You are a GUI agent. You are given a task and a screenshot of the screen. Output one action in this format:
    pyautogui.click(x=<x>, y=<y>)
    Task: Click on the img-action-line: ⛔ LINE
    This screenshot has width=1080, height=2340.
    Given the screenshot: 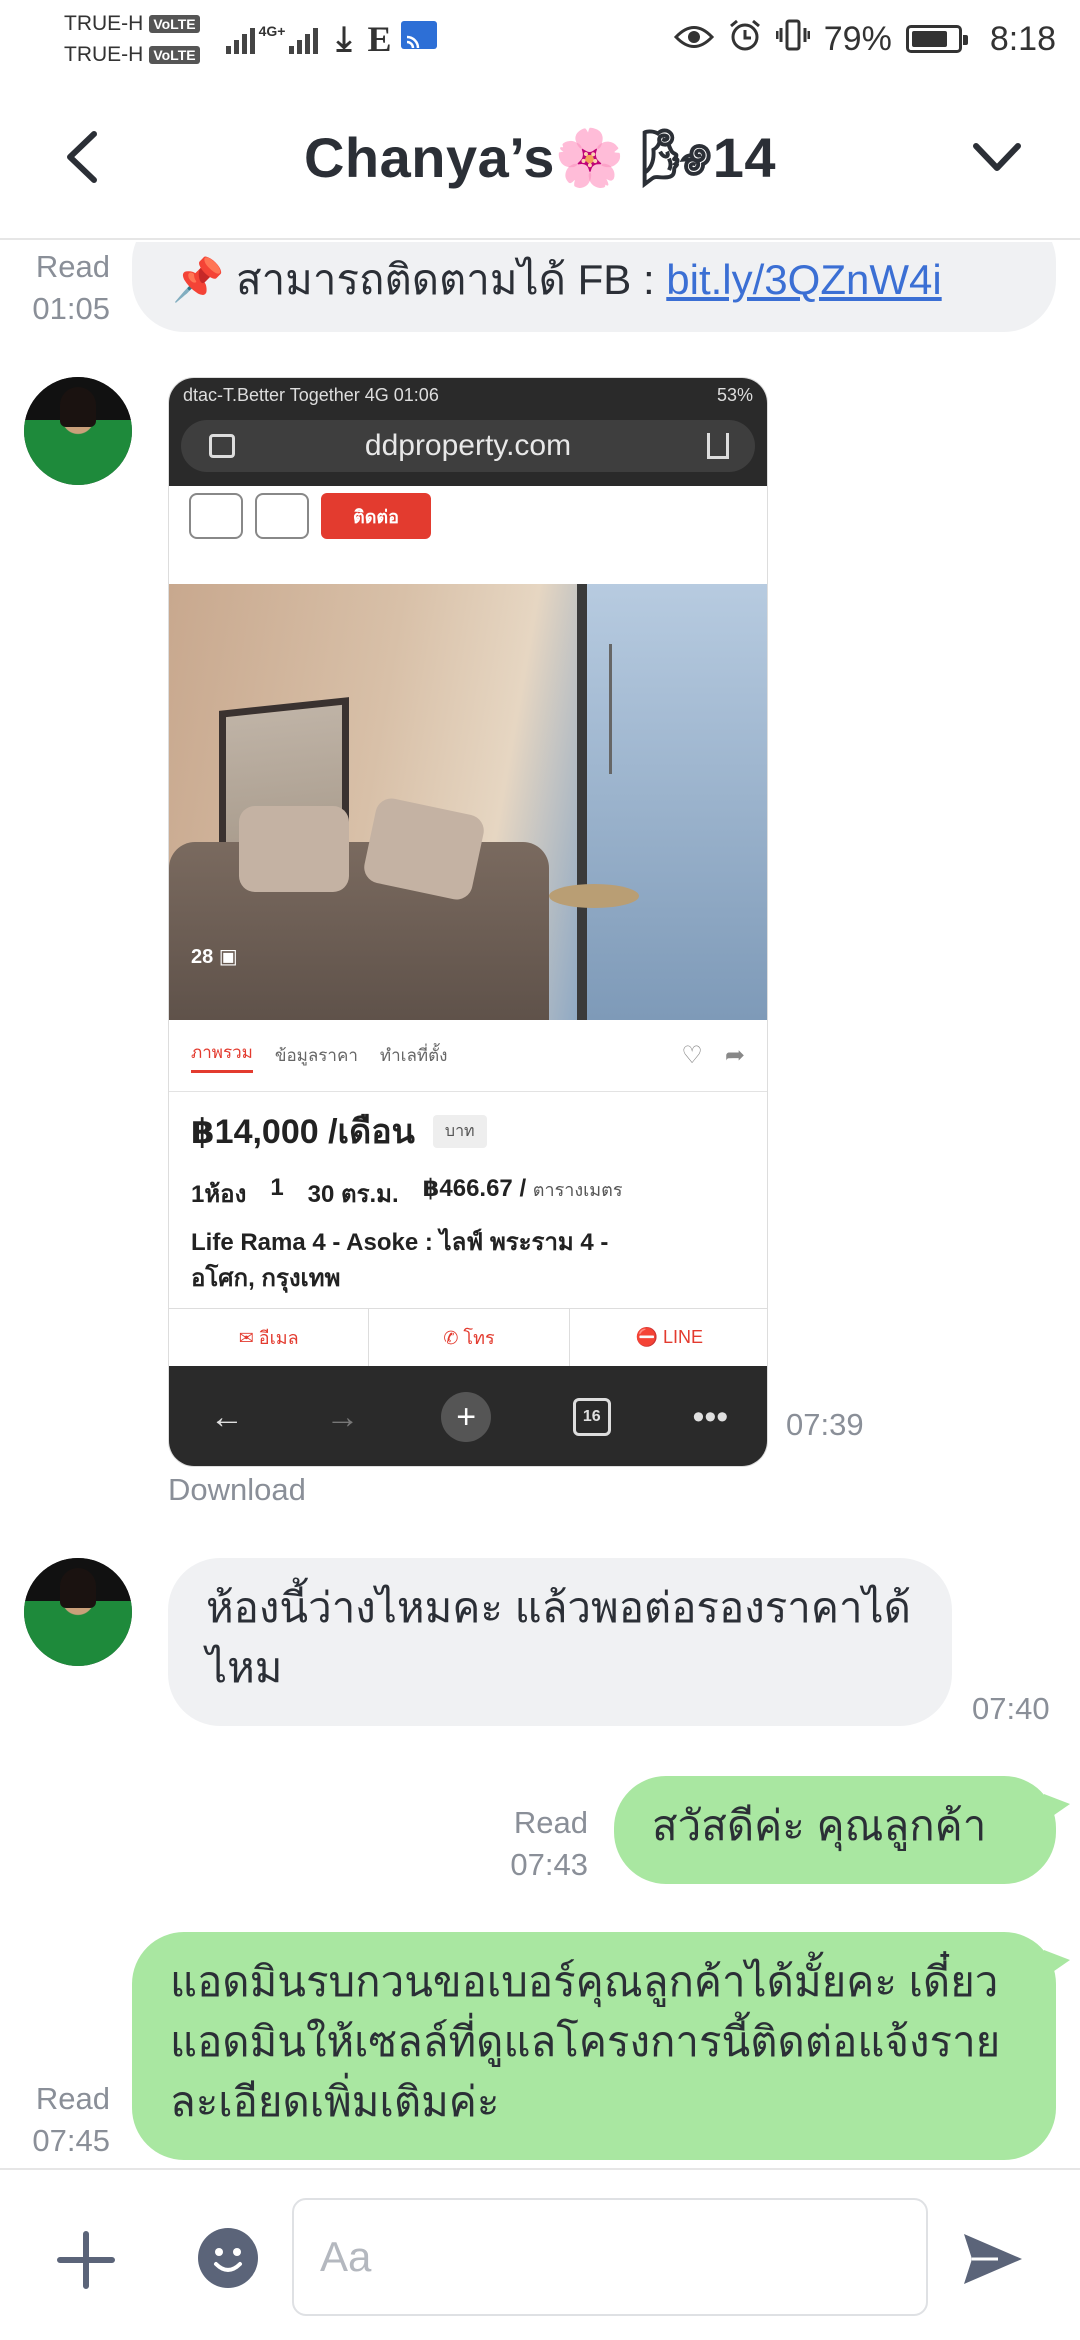 What is the action you would take?
    pyautogui.click(x=669, y=1337)
    